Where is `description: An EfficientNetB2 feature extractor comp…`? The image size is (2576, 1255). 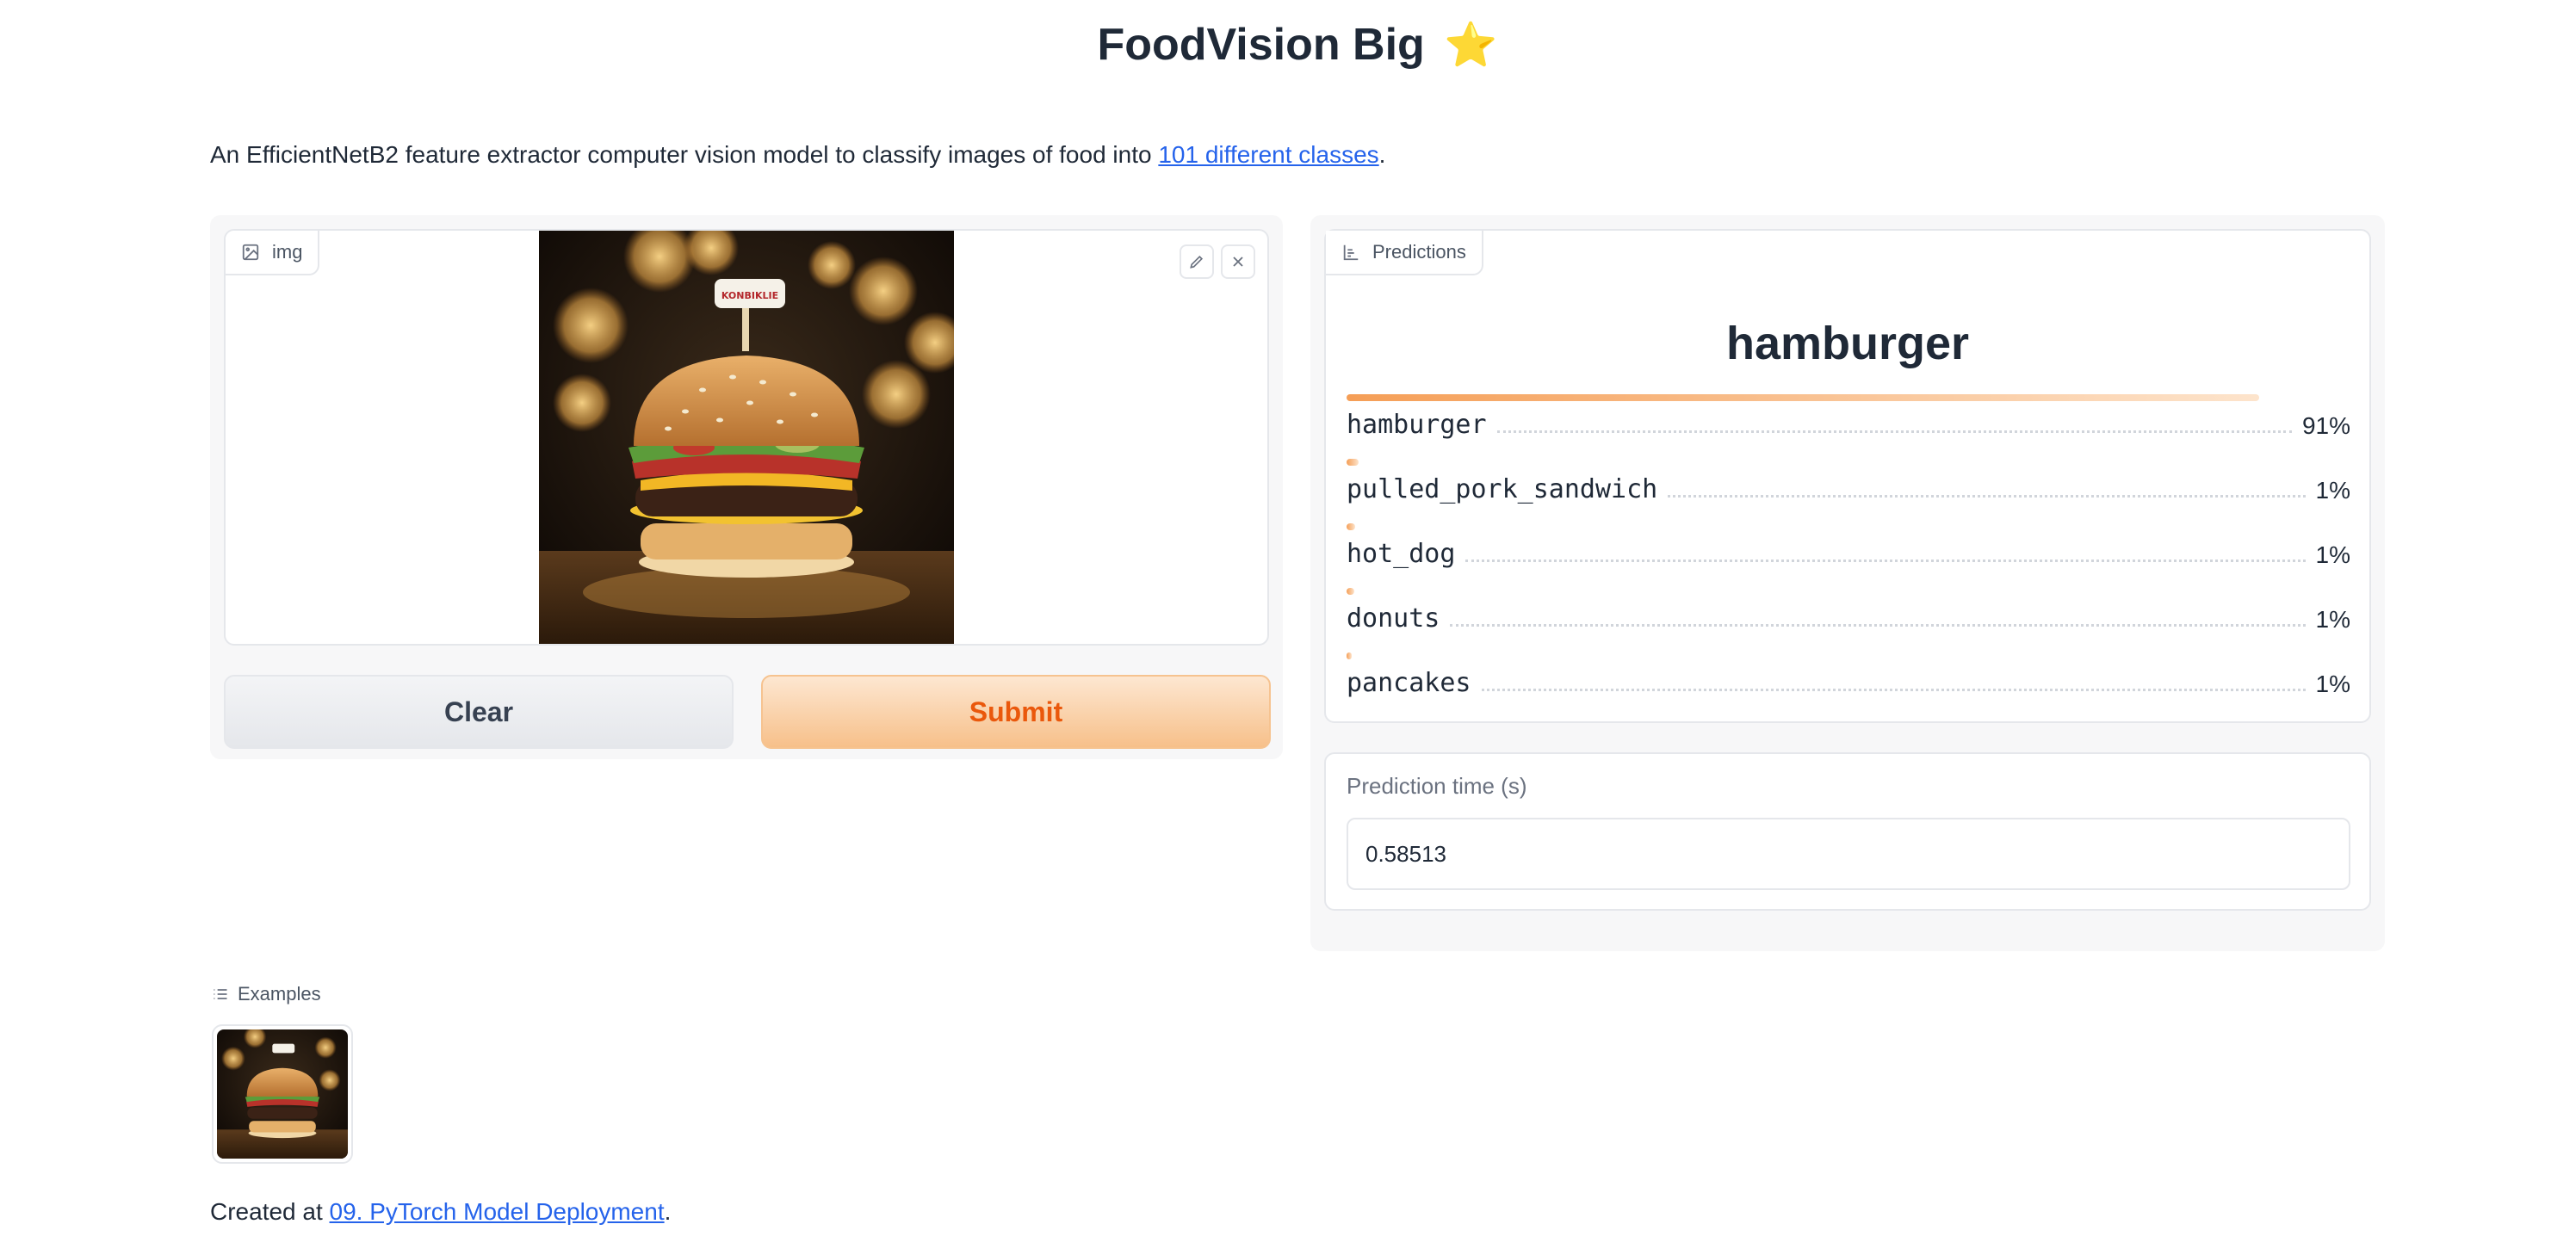
description: An EfficientNetB2 feature extractor comp… is located at coordinates (797, 155).